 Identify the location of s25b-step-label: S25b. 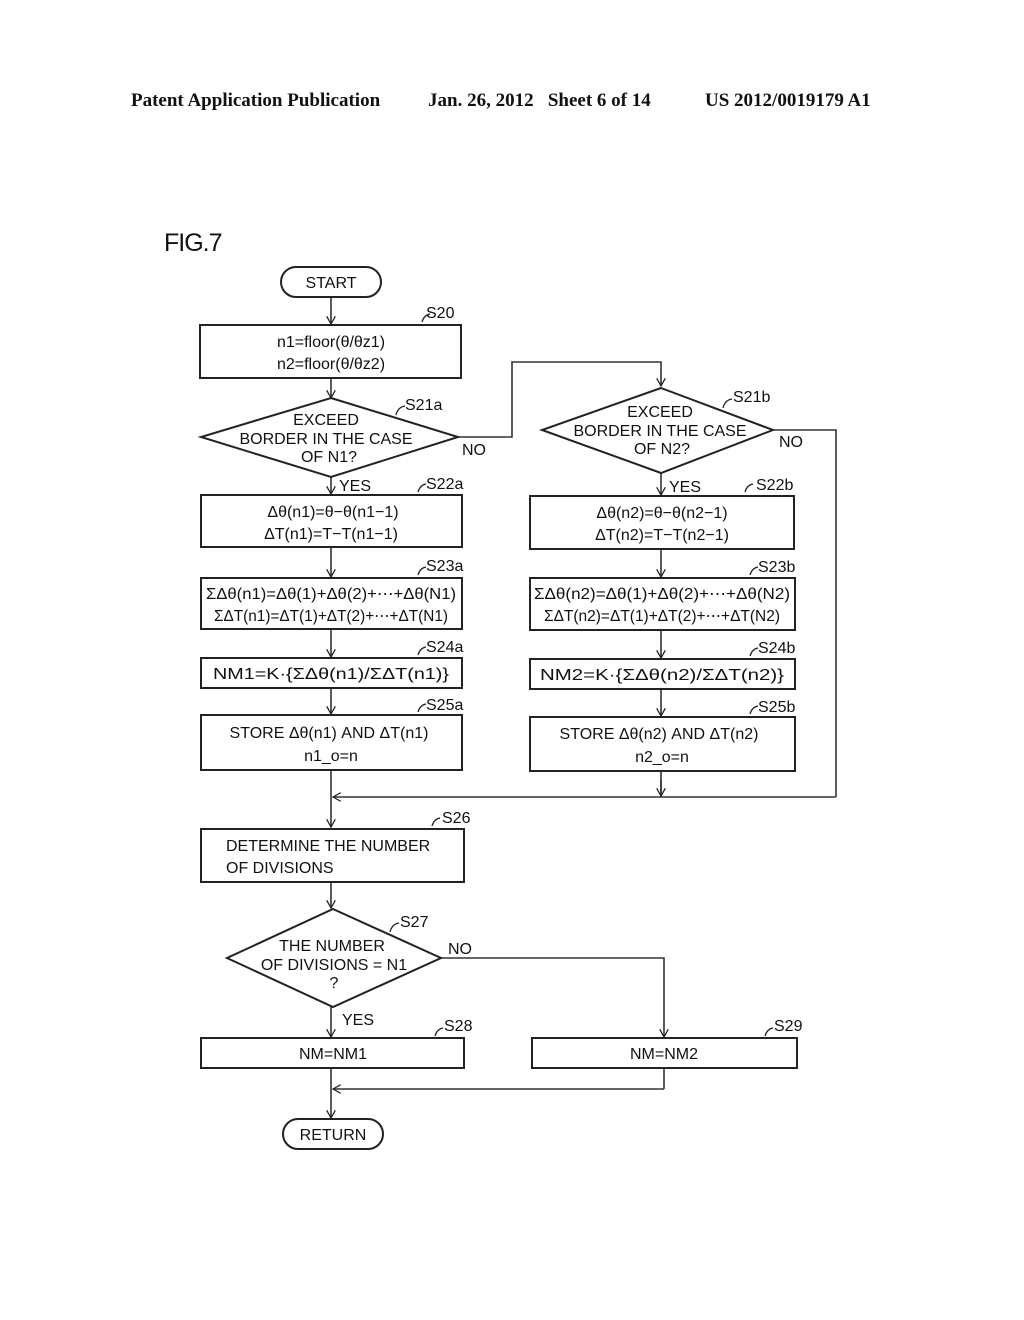
(776, 707).